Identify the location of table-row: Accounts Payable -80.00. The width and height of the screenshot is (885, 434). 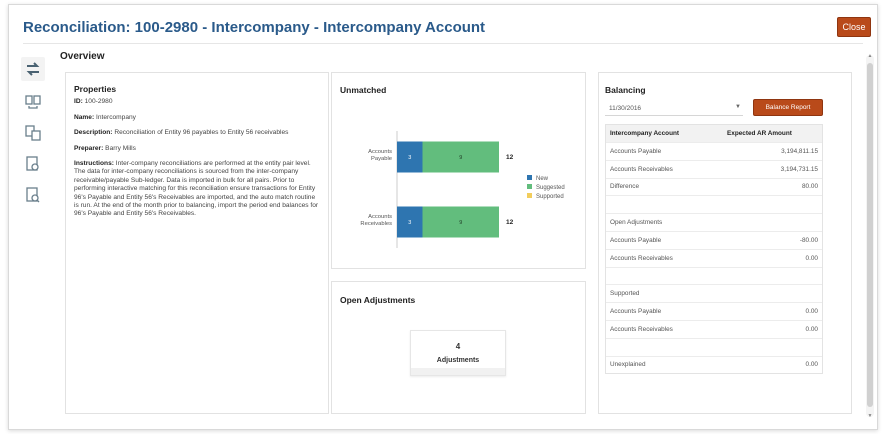
(714, 239).